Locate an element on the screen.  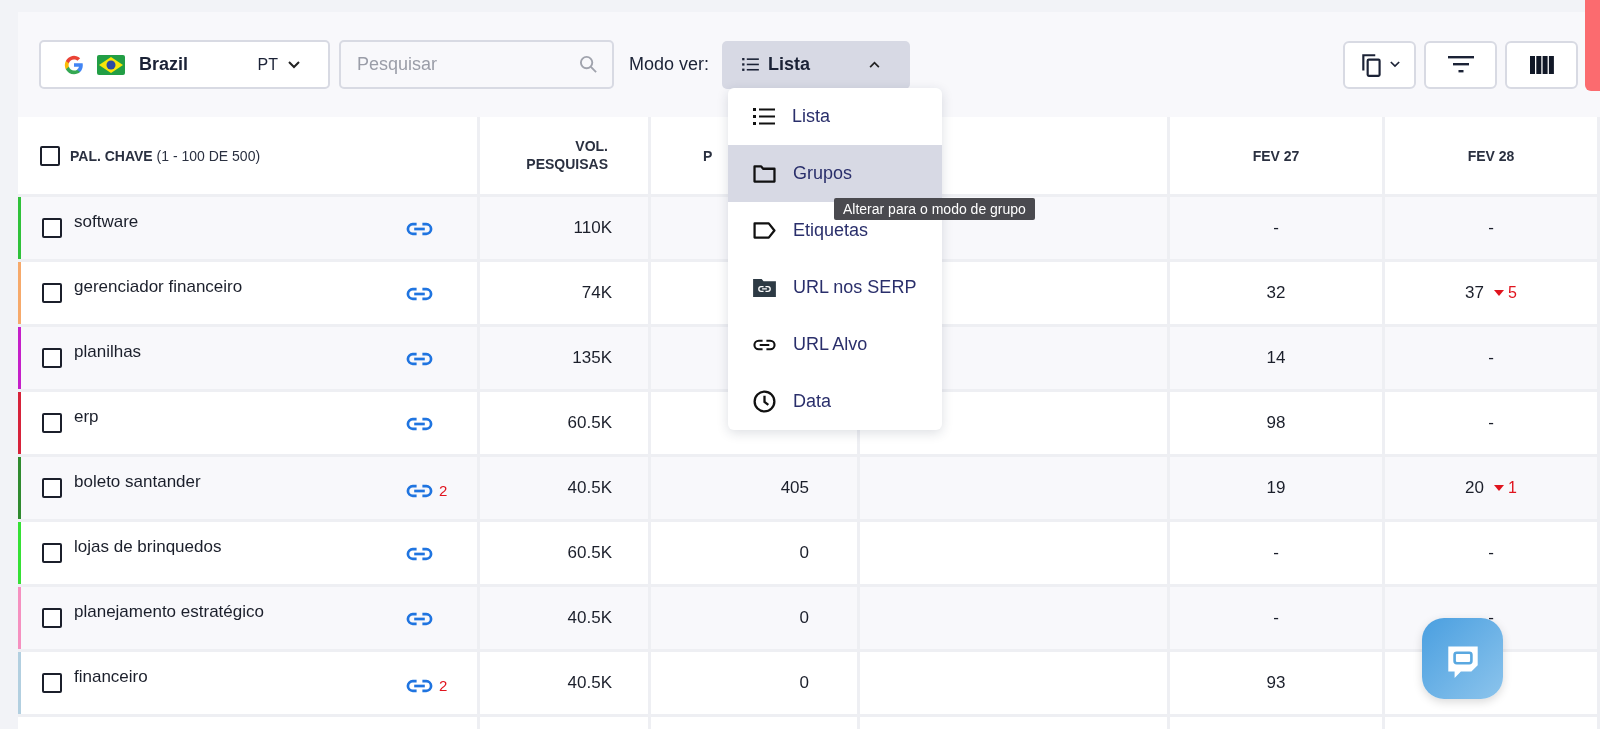
filter-button is located at coordinates (1460, 64).